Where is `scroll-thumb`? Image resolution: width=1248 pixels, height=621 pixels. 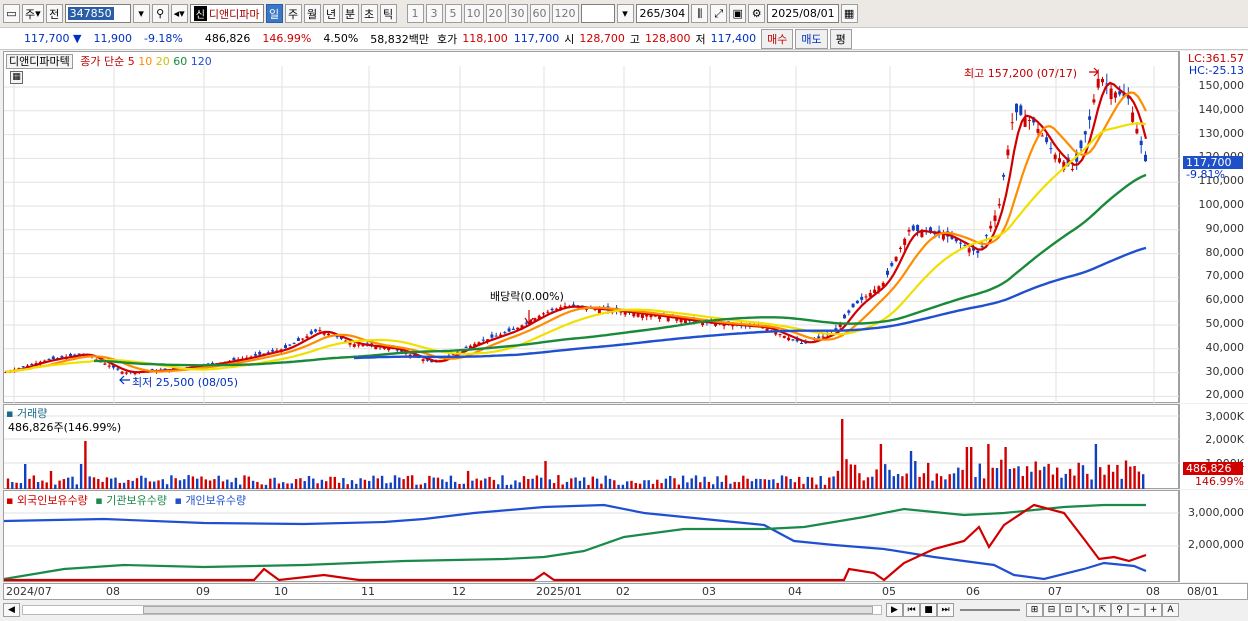 scroll-thumb is located at coordinates (508, 610).